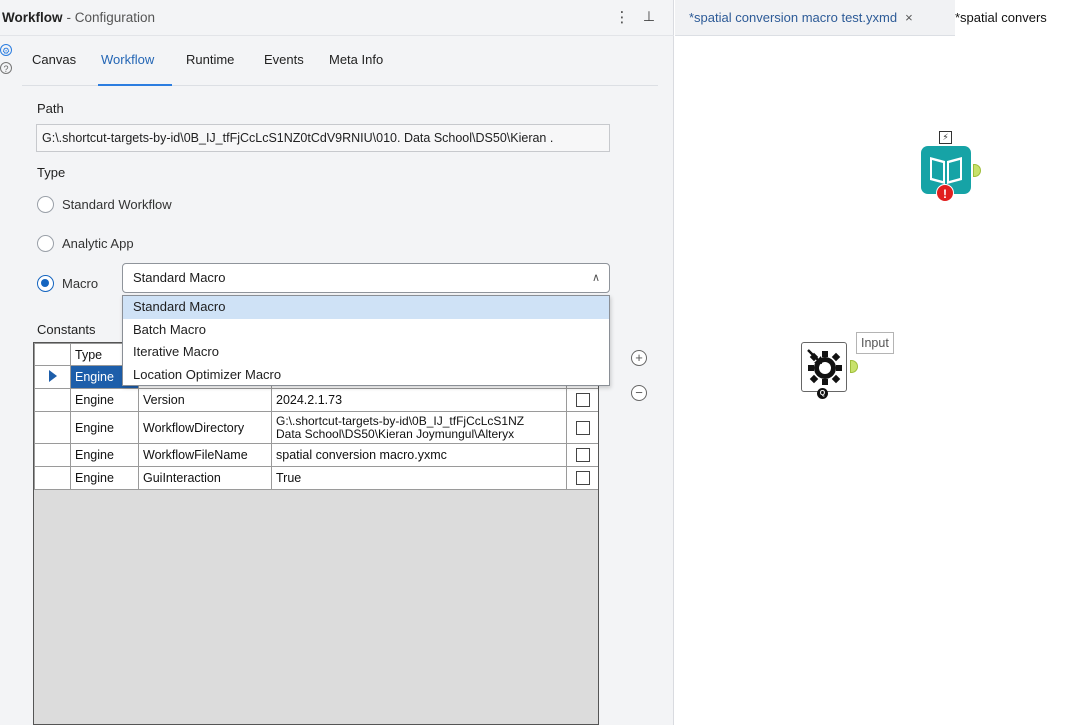 Image resolution: width=1067 pixels, height=725 pixels. I want to click on tab-meta-info: Meta Info, so click(364, 69).